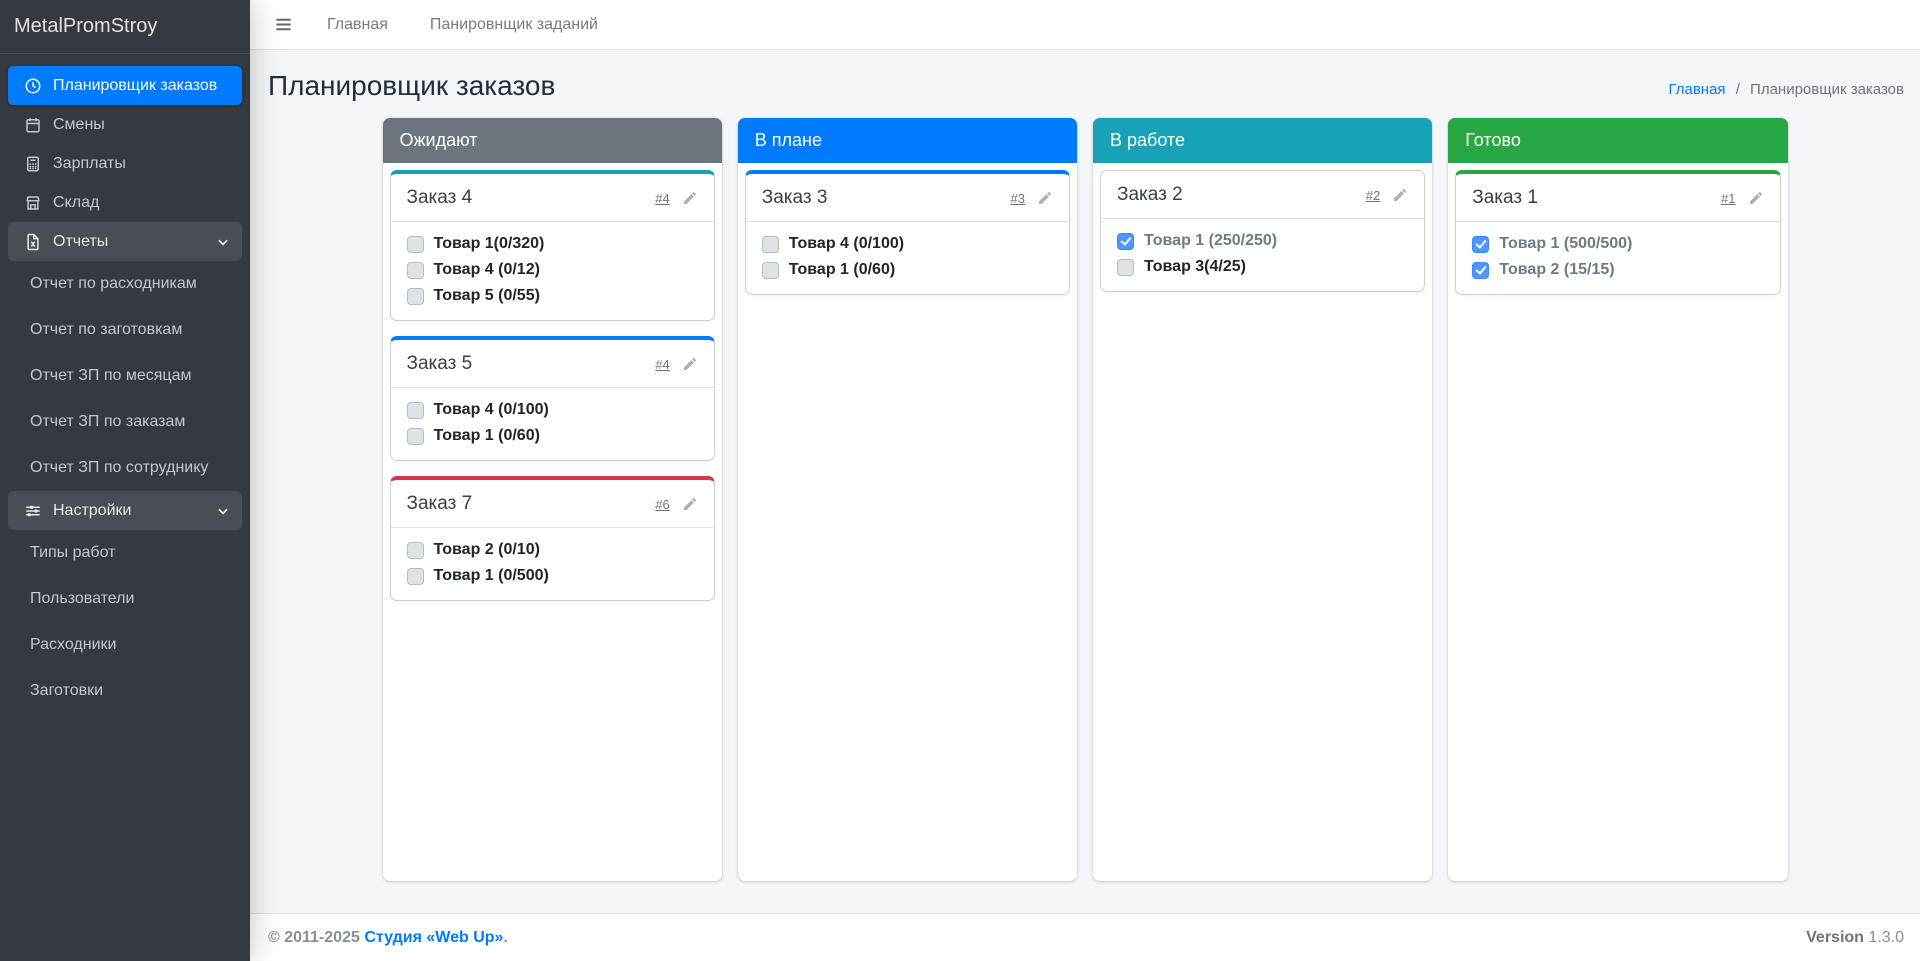 Image resolution: width=1920 pixels, height=961 pixels. What do you see at coordinates (125, 85) in the screenshot?
I see `sidebar-item-order-planner: Планировщик заказов` at bounding box center [125, 85].